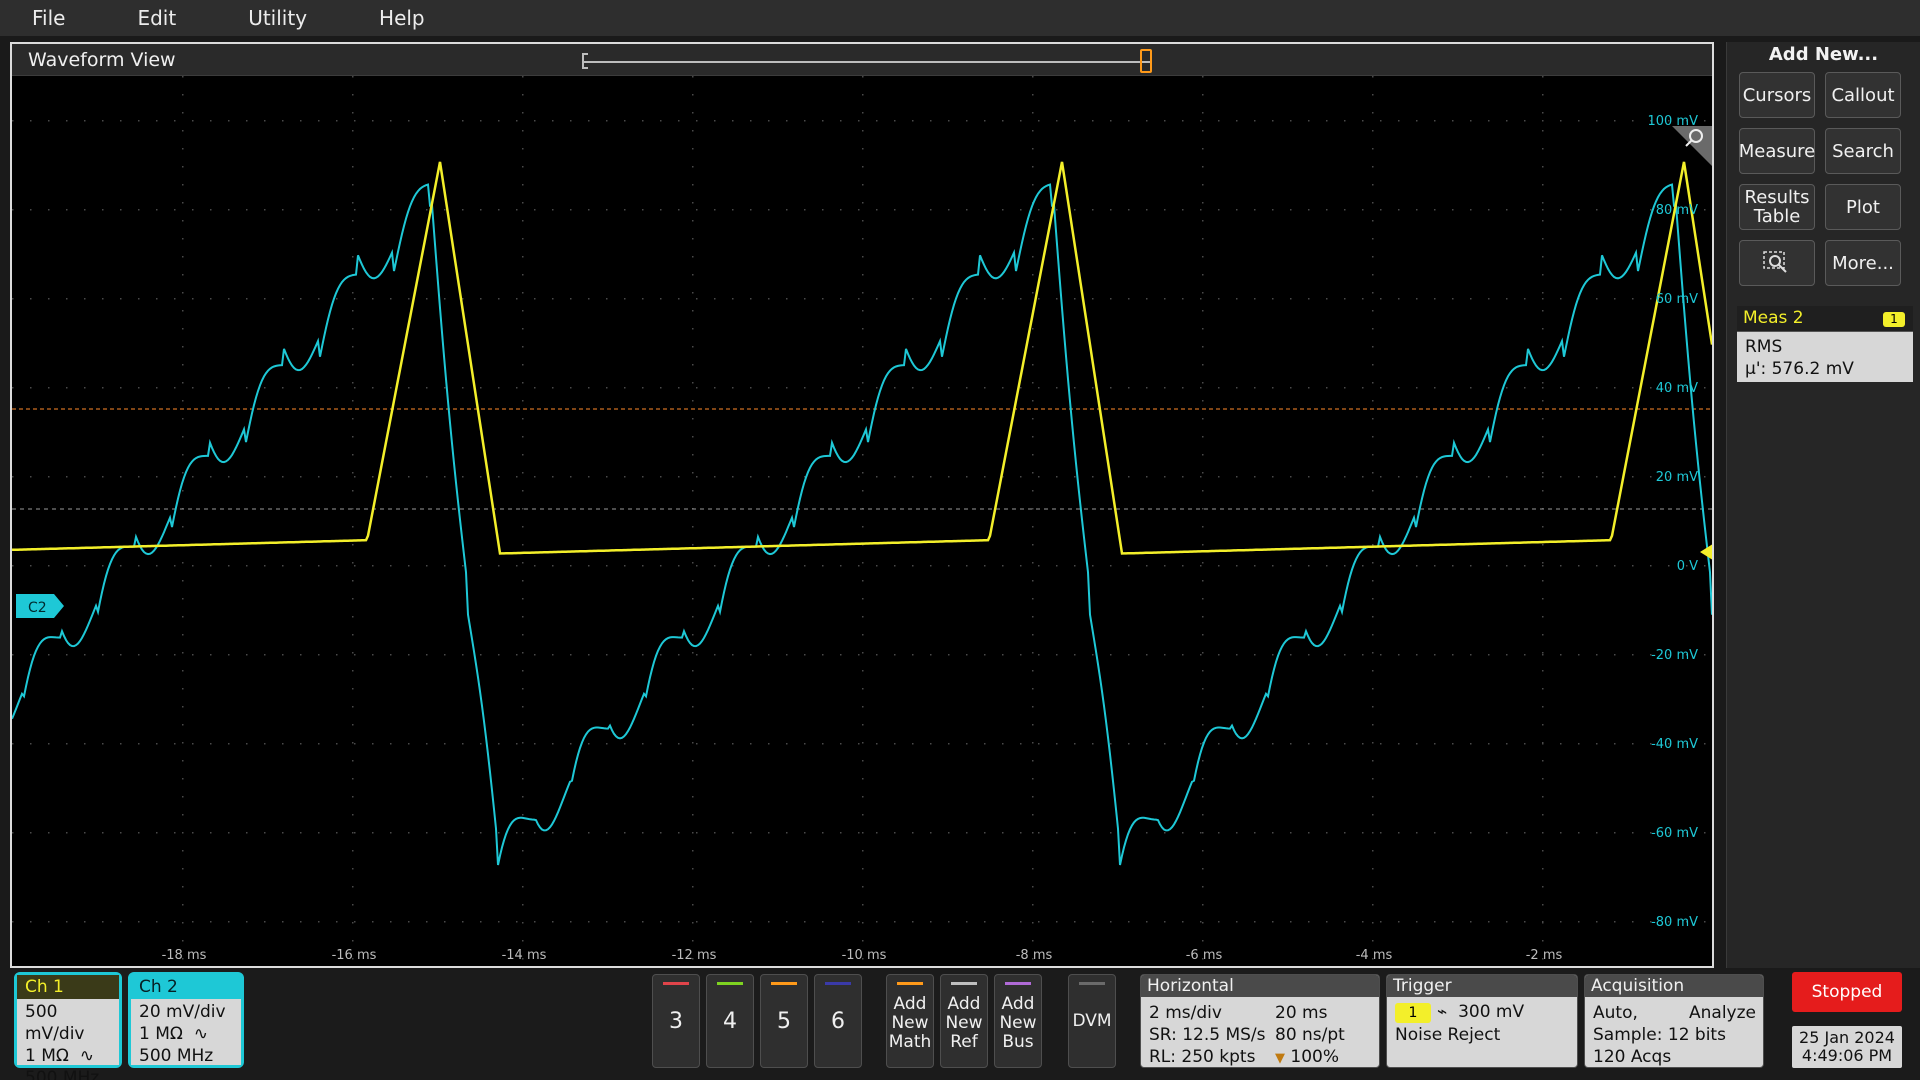  I want to click on y-label: 80 mV, so click(1677, 210).